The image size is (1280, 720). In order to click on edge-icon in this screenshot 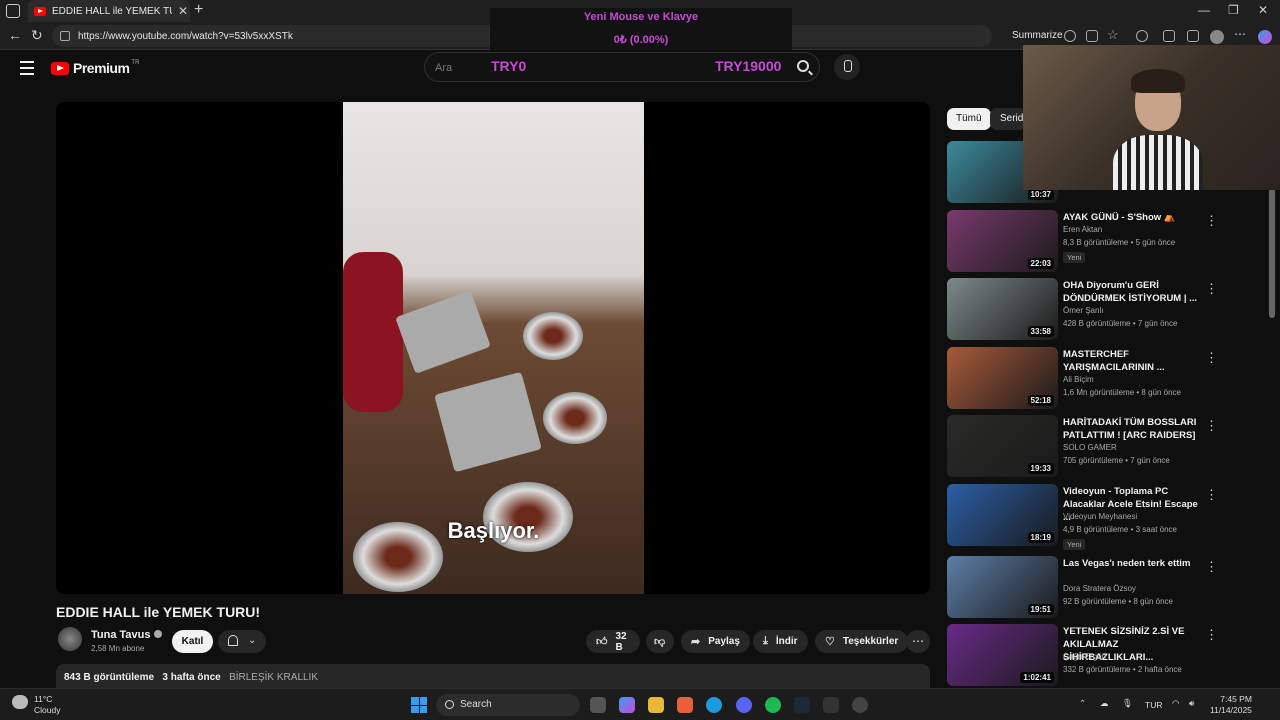, I will do `click(714, 705)`.